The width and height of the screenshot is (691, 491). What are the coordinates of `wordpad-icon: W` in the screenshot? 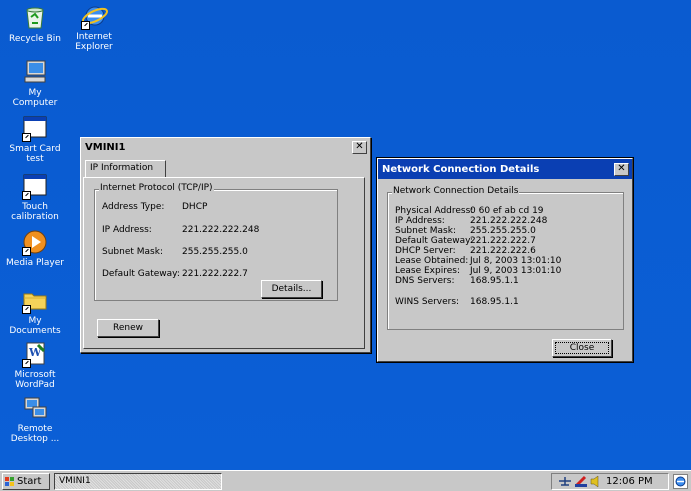 It's located at (35, 354).